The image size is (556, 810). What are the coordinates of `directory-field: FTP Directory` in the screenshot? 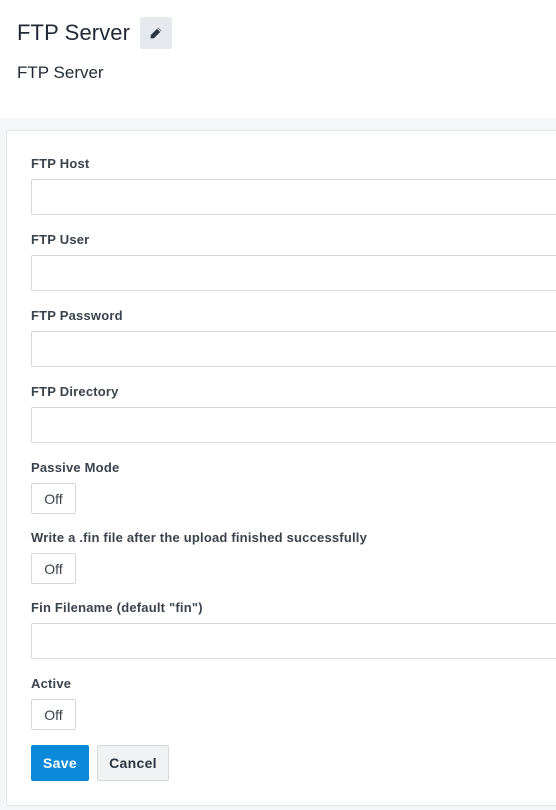 It's located at (293, 413).